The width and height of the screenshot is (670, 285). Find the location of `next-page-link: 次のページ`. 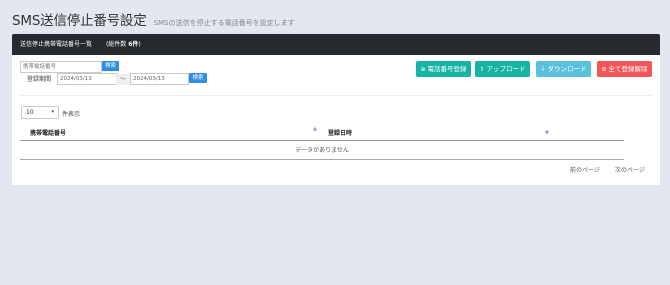

next-page-link: 次のページ is located at coordinates (630, 169).